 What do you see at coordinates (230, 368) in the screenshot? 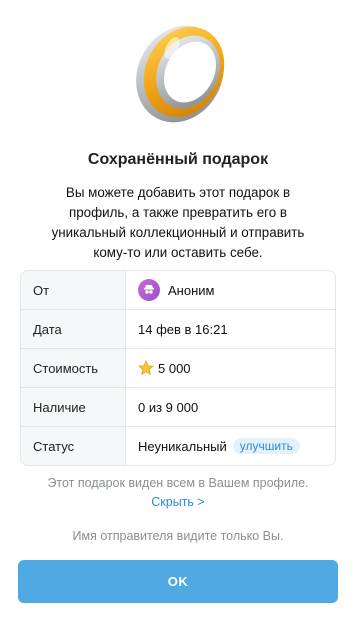
I see `cost-value: 5 000` at bounding box center [230, 368].